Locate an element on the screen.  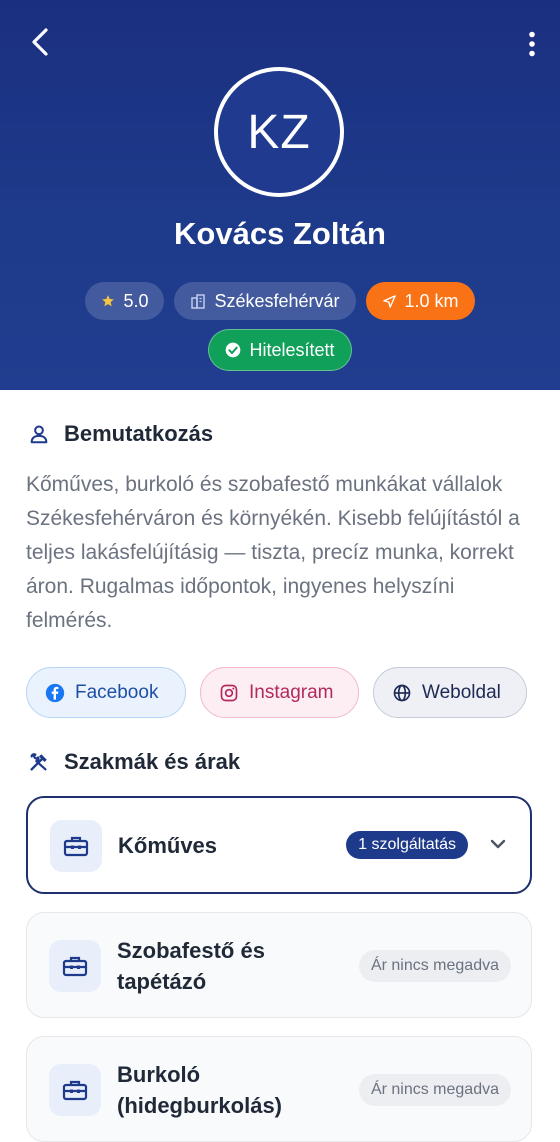
chevron-down-icon is located at coordinates (498, 844).